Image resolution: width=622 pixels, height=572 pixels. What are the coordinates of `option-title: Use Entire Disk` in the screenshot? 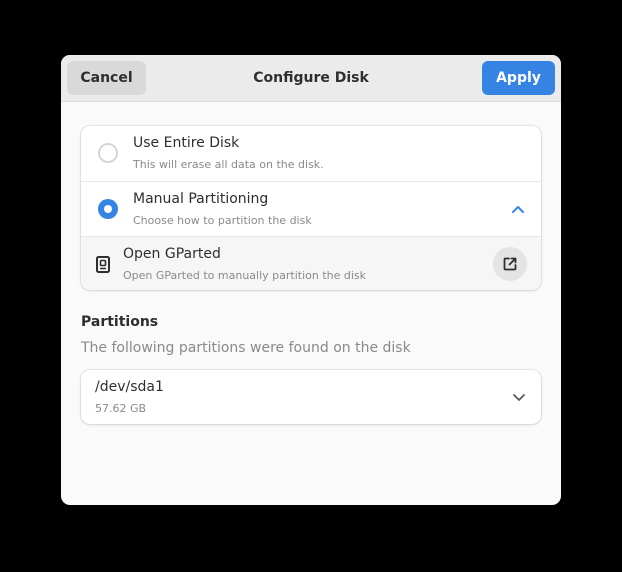 It's located at (186, 143).